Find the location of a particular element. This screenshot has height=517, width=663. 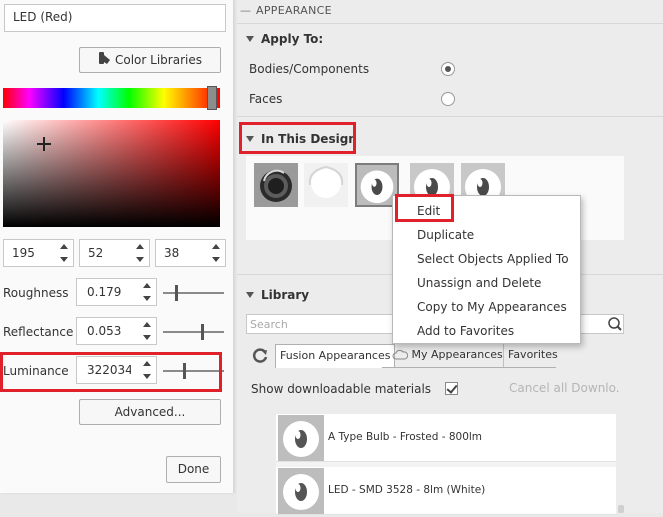

in-this-design-section-header: In This Design is located at coordinates (301, 139).